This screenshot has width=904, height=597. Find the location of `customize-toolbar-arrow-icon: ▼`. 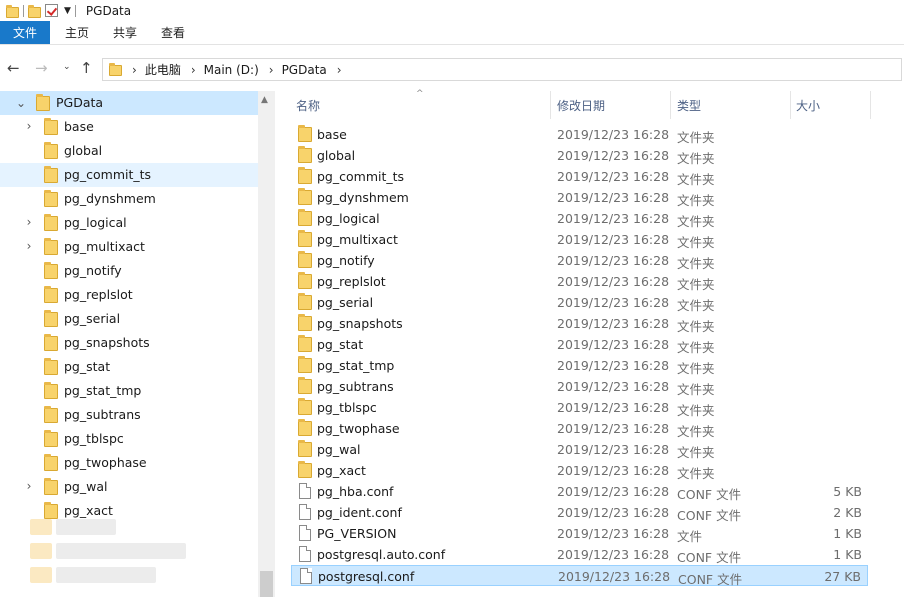

customize-toolbar-arrow-icon: ▼ is located at coordinates (67, 11).